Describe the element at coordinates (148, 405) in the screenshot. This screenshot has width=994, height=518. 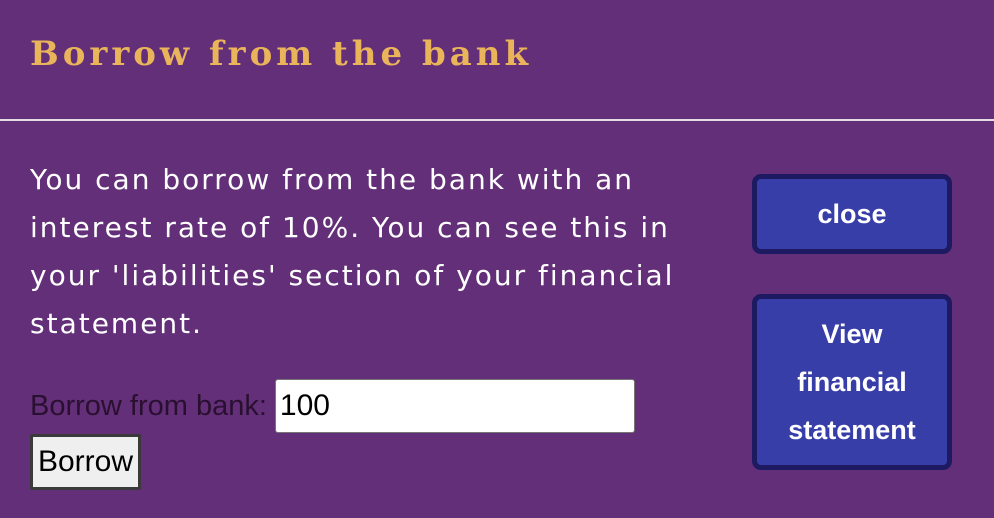
I see `borrow-amount-label: Borrow from bank:` at that location.